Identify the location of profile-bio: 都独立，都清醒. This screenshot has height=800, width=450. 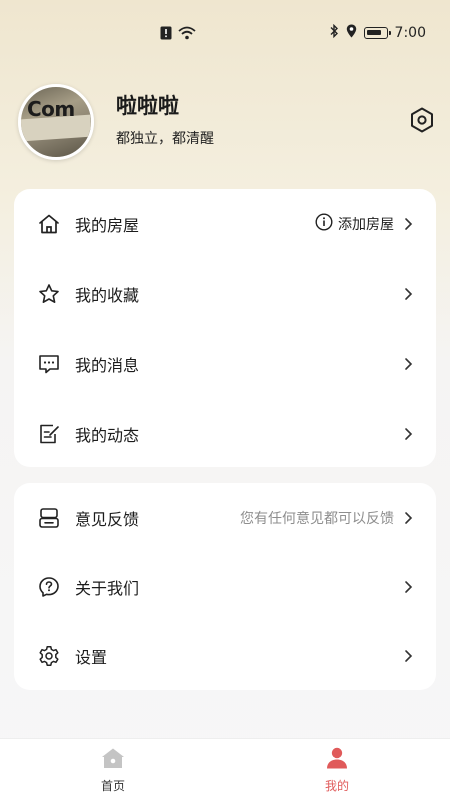
(165, 139).